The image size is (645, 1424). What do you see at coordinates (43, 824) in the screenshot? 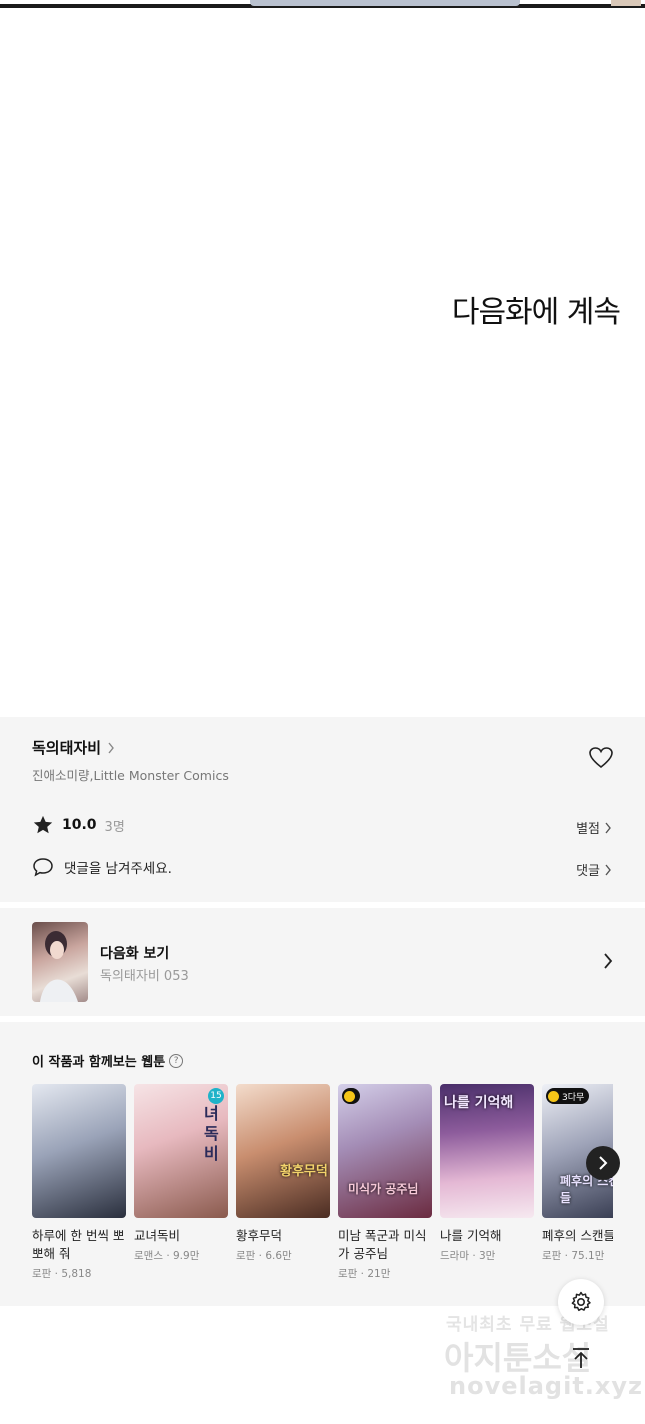
I see `star-icon` at bounding box center [43, 824].